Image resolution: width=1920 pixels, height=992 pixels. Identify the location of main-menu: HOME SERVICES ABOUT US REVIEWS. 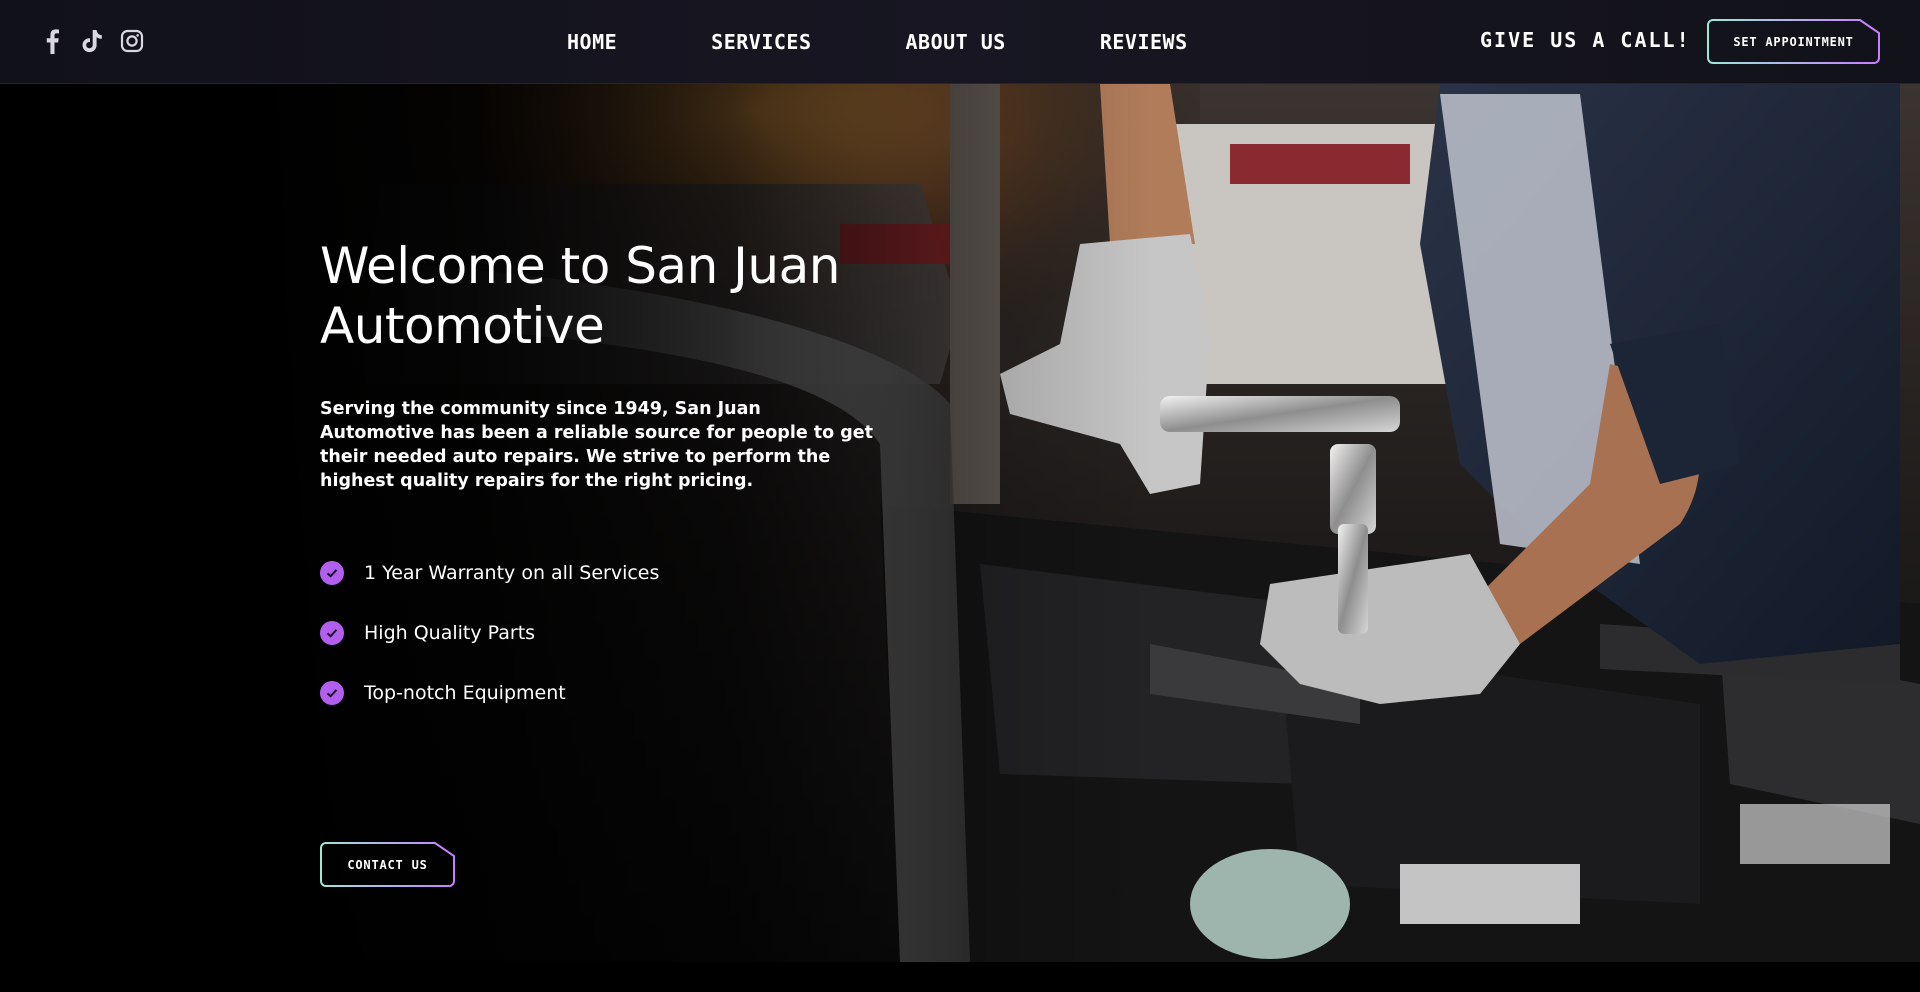
(877, 42).